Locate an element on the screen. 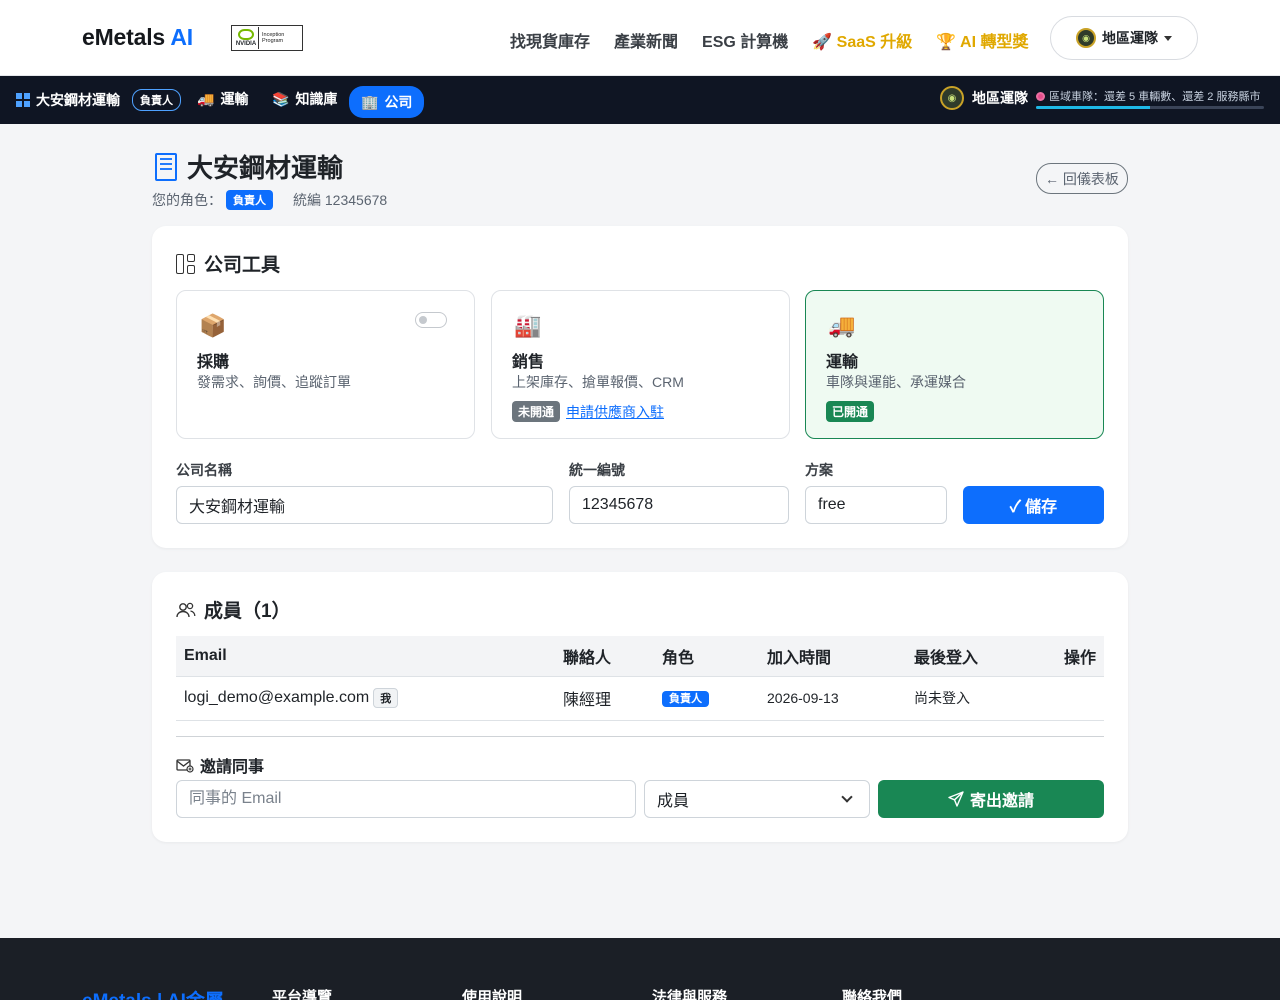  member-actions is located at coordinates (1072, 698).